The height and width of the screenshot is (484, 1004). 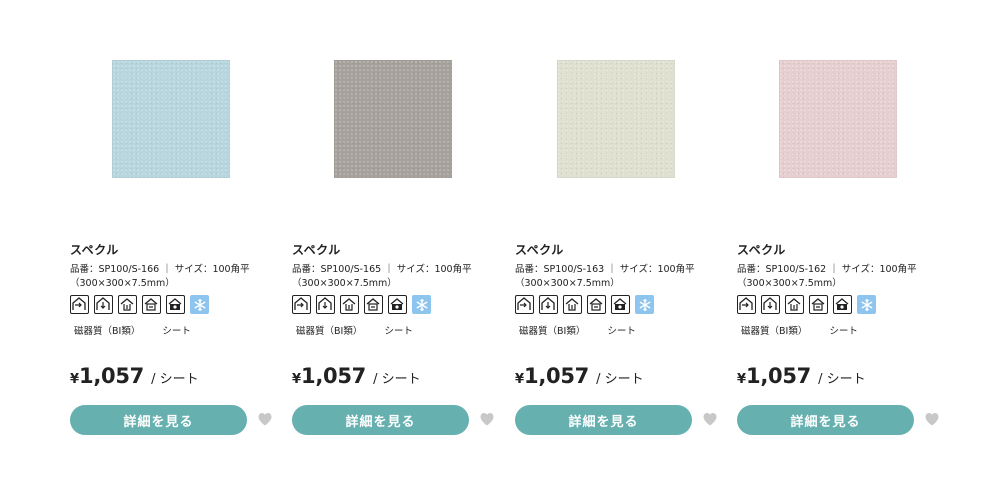 I want to click on product-spec-code: 品番：SP100/S-166 ｜ サイズ：100角平, so click(x=160, y=269).